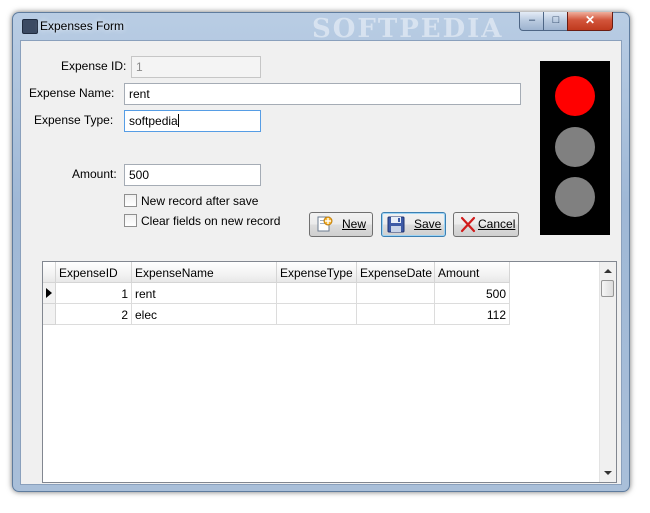 Image resolution: width=650 pixels, height=513 pixels. I want to click on expense-id-field: 1, so click(196, 67).